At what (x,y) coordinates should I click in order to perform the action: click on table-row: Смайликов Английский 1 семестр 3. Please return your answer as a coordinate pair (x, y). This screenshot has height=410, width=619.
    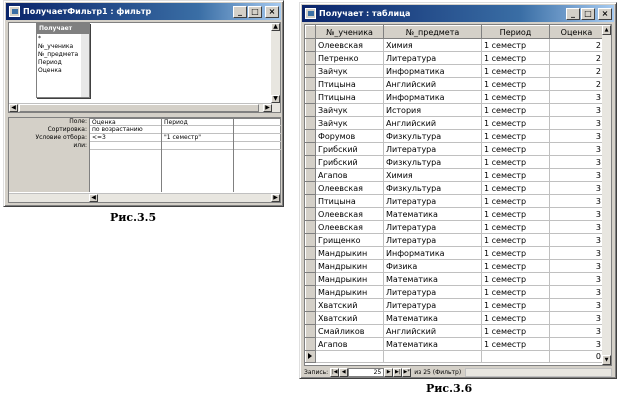
    Looking at the image, I should click on (454, 331).